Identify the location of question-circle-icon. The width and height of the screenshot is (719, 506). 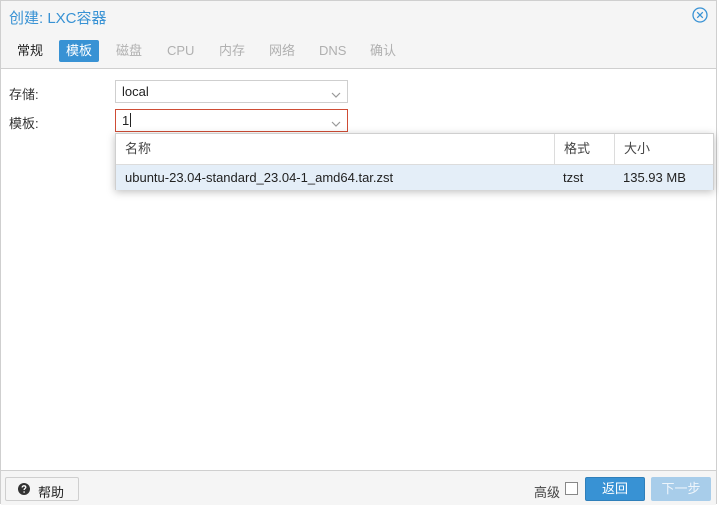
(24, 489).